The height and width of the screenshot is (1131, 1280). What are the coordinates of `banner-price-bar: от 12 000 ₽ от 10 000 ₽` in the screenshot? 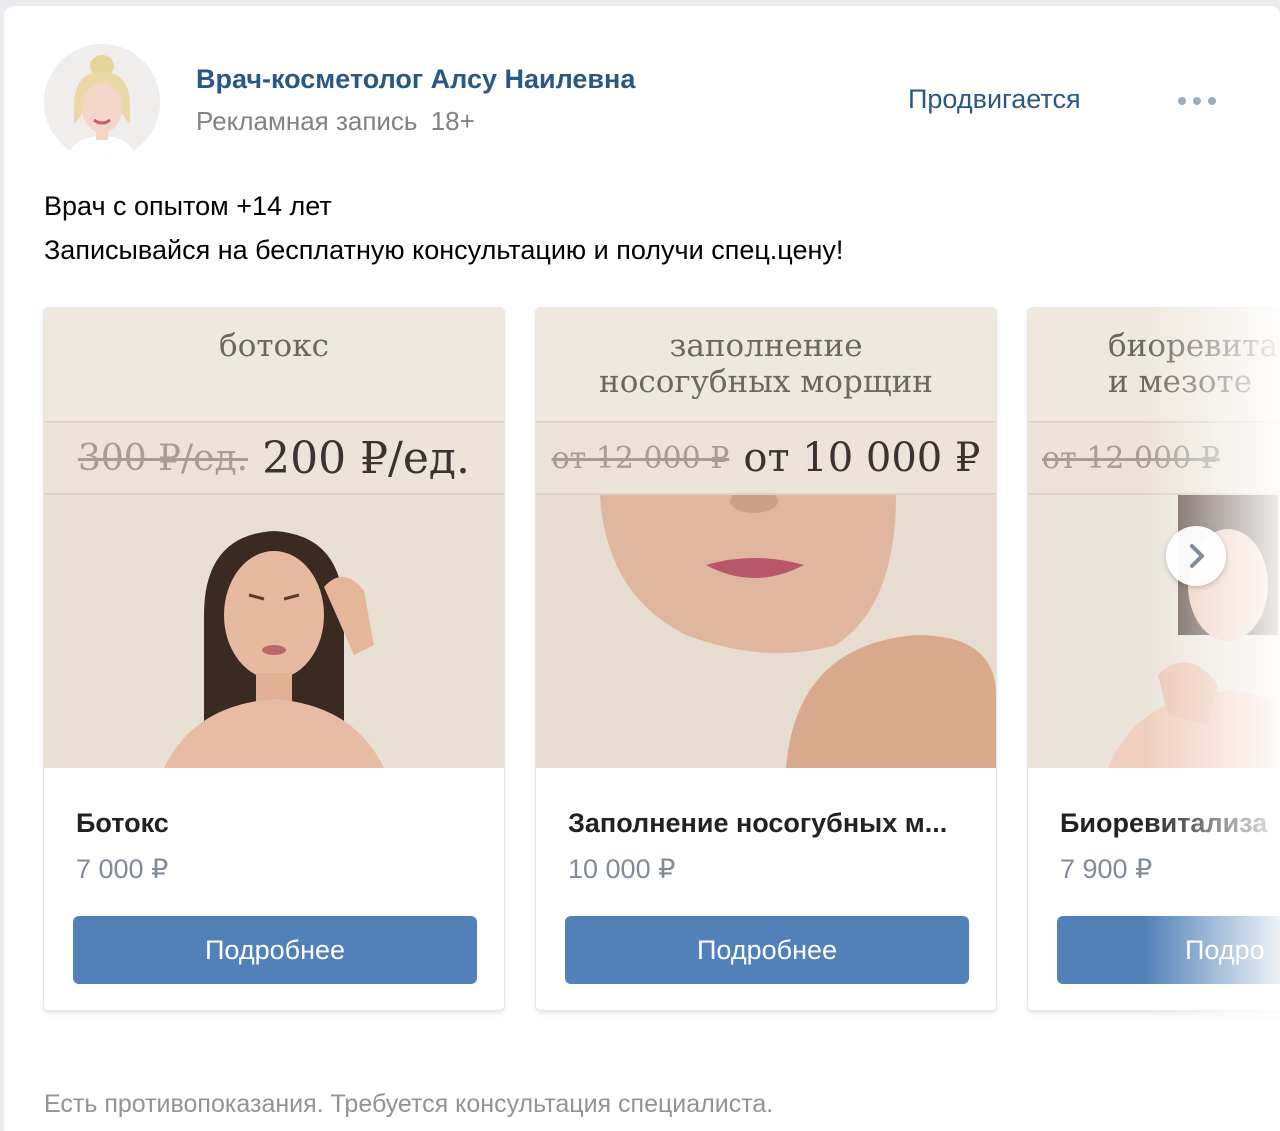 It's located at (766, 458).